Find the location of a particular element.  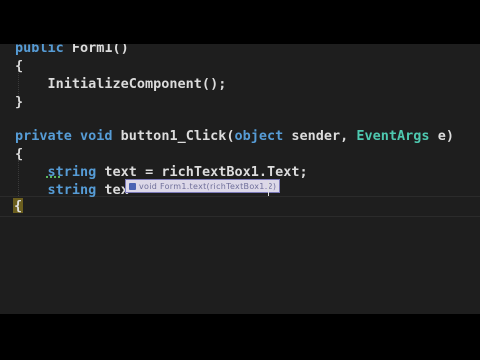

code-line-3: InitializeComponent(); is located at coordinates (121, 84).